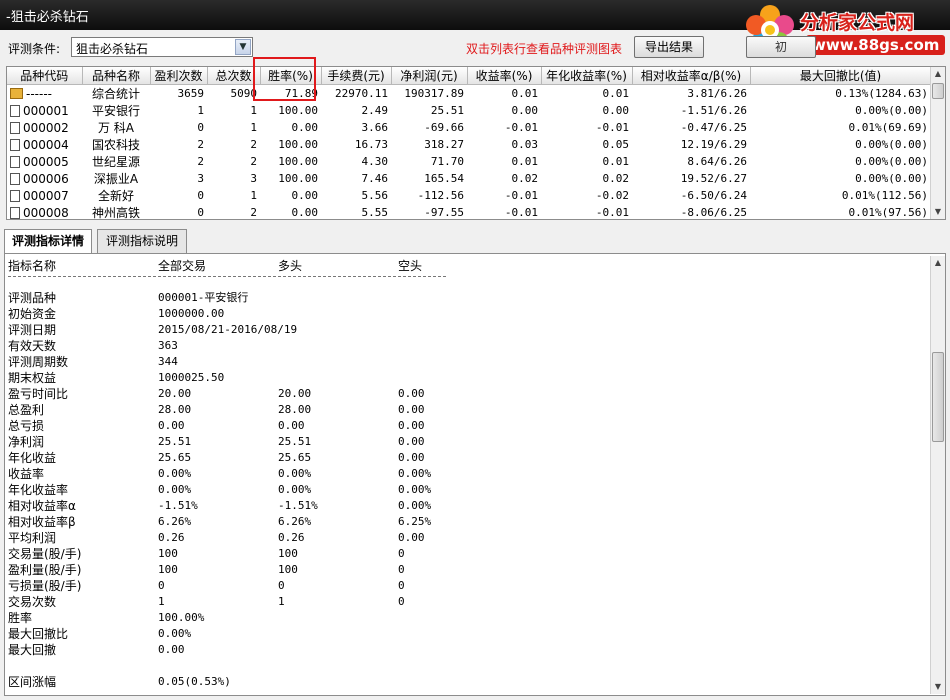  I want to click on metric-name: 总盈利, so click(26, 410).